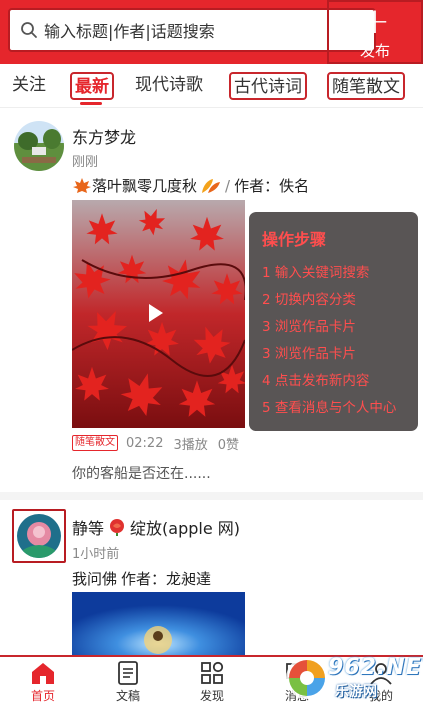 This screenshot has width=423, height=705. Describe the element at coordinates (307, 678) in the screenshot. I see `watermark-logo-icon` at that location.